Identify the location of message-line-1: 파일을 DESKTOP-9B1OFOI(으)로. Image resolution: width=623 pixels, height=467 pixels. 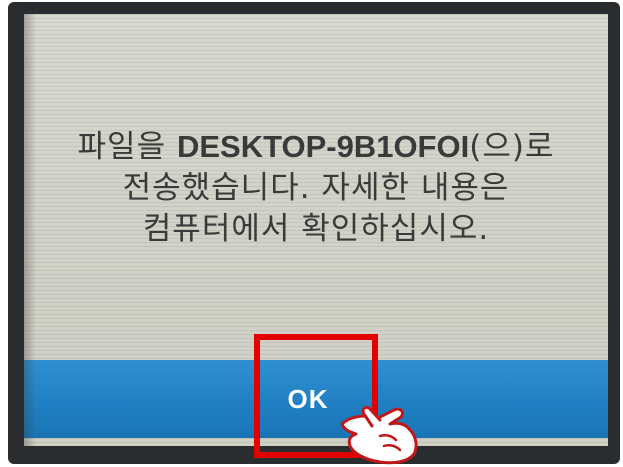
(316, 147).